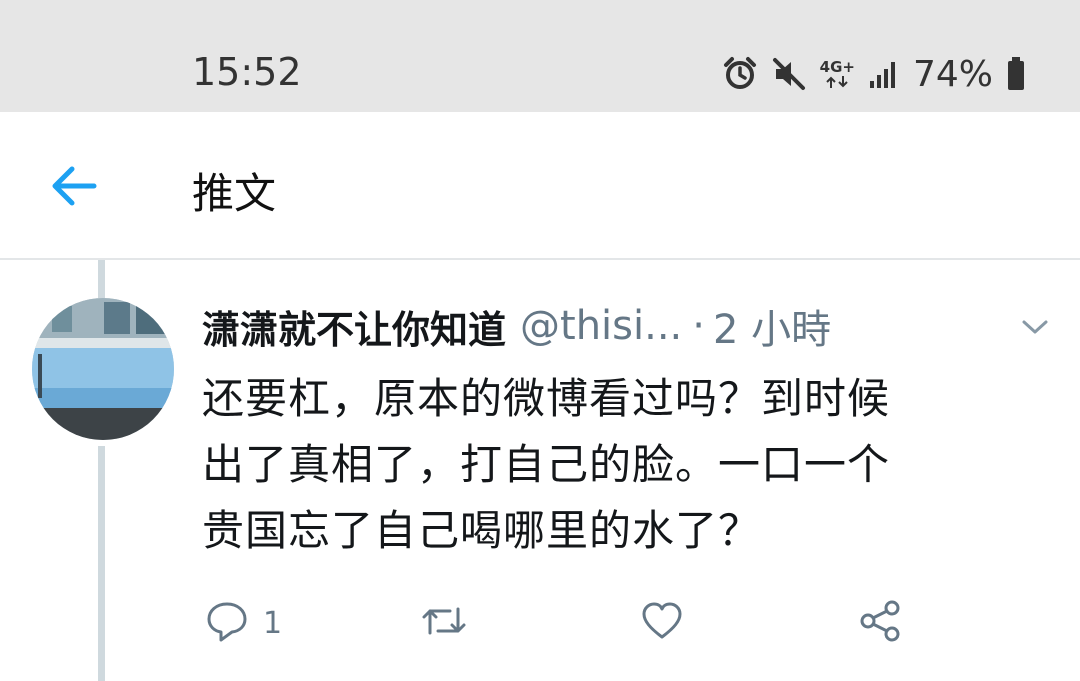 Image resolution: width=1080 pixels, height=681 pixels. I want to click on signal-icon, so click(884, 74).